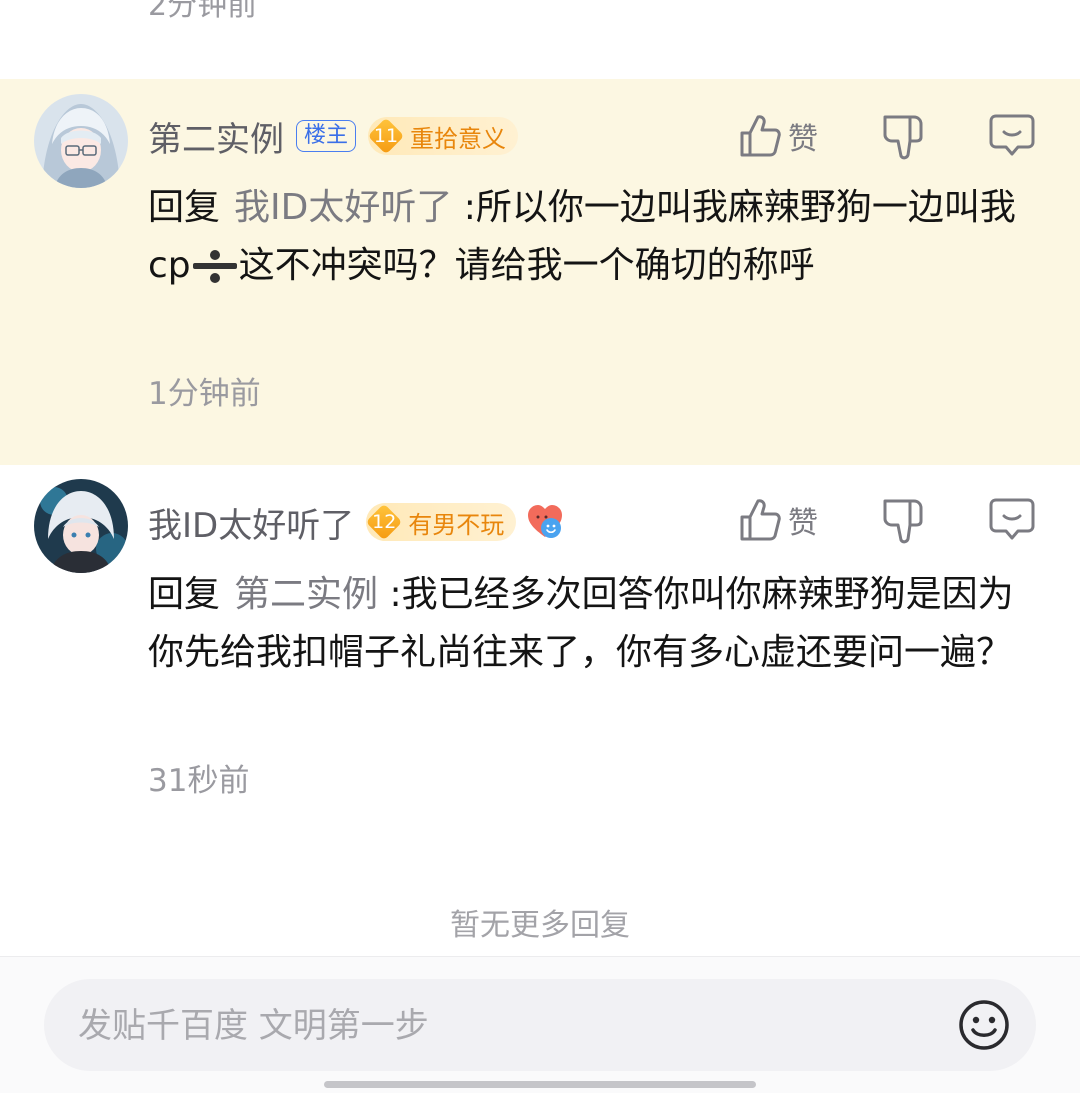 This screenshot has height=1093, width=1080. Describe the element at coordinates (545, 521) in the screenshot. I see `heart-smile-badge-icon` at that location.